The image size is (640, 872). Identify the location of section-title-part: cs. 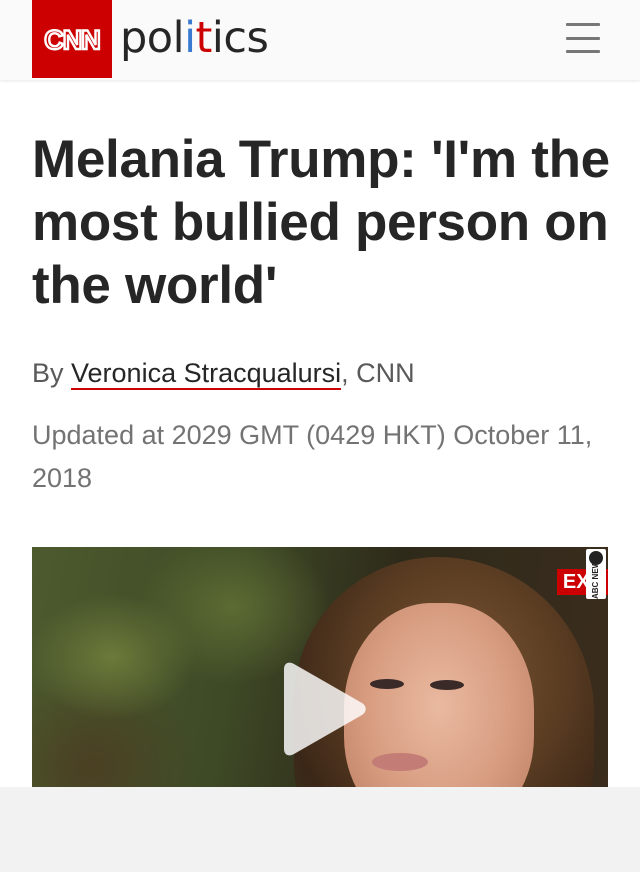
(246, 38).